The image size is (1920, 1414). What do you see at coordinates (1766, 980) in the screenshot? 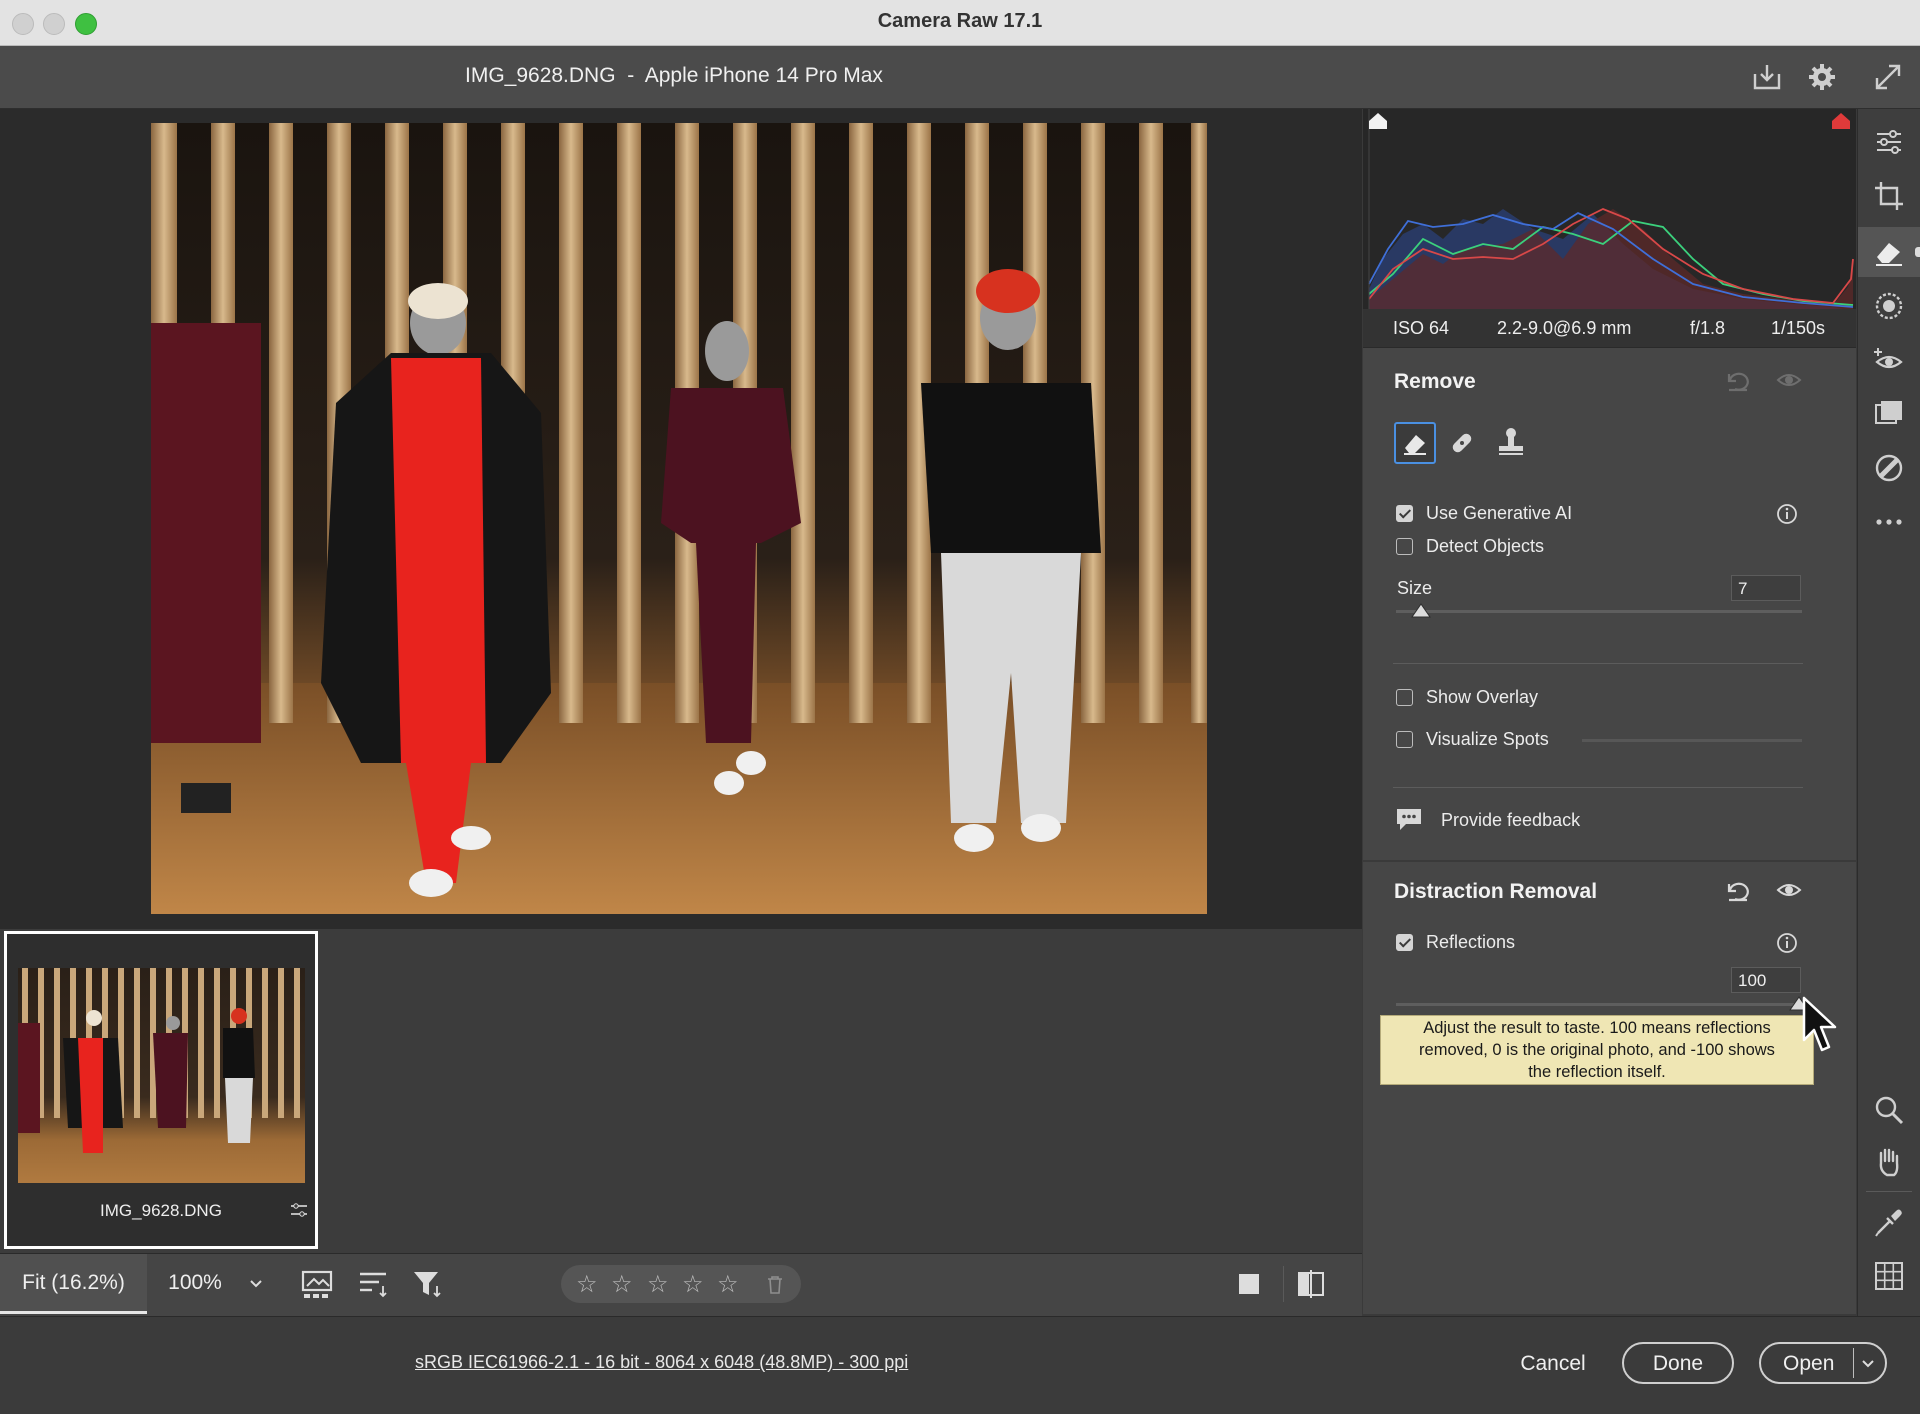
I see `reflections-value-field: 100` at bounding box center [1766, 980].